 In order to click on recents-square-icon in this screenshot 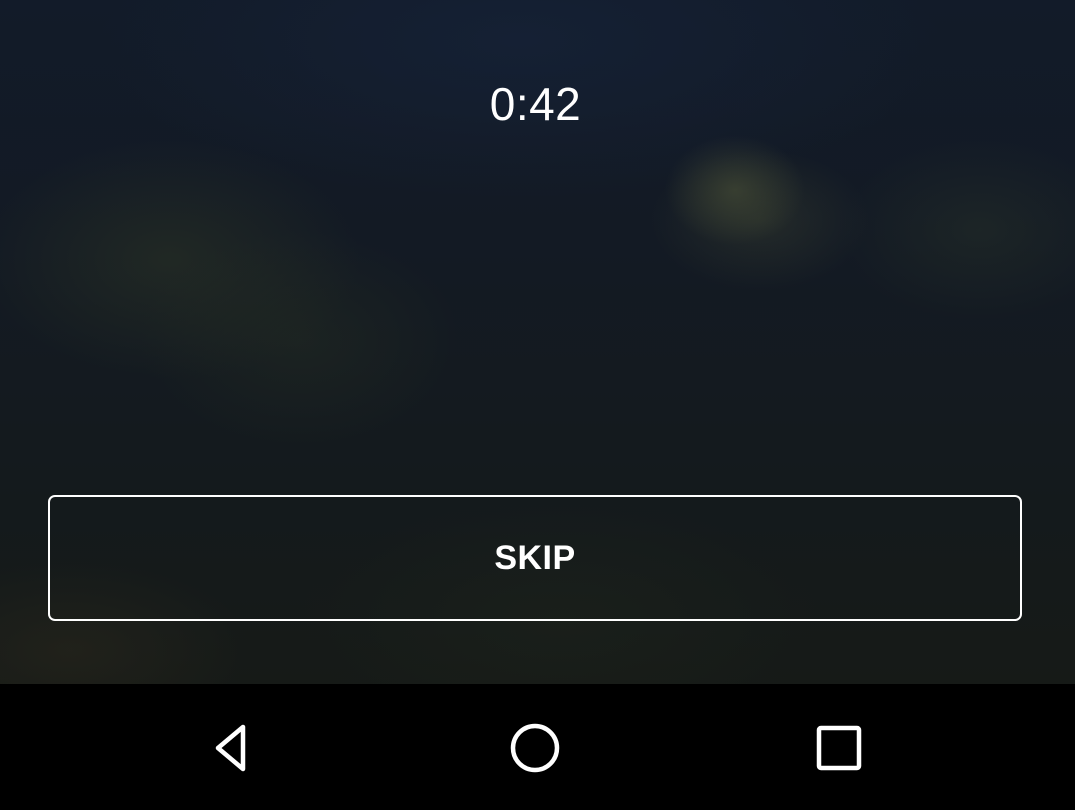, I will do `click(839, 748)`.